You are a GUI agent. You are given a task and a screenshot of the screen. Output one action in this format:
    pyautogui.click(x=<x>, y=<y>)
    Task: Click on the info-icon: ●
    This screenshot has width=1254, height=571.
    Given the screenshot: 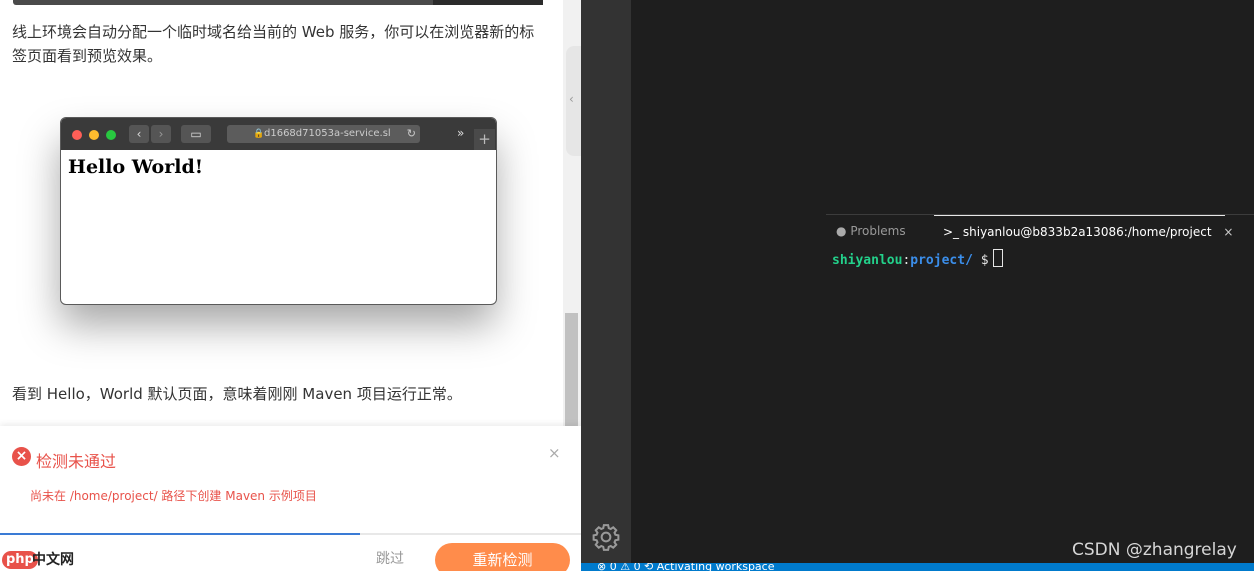 What is the action you would take?
    pyautogui.click(x=841, y=231)
    